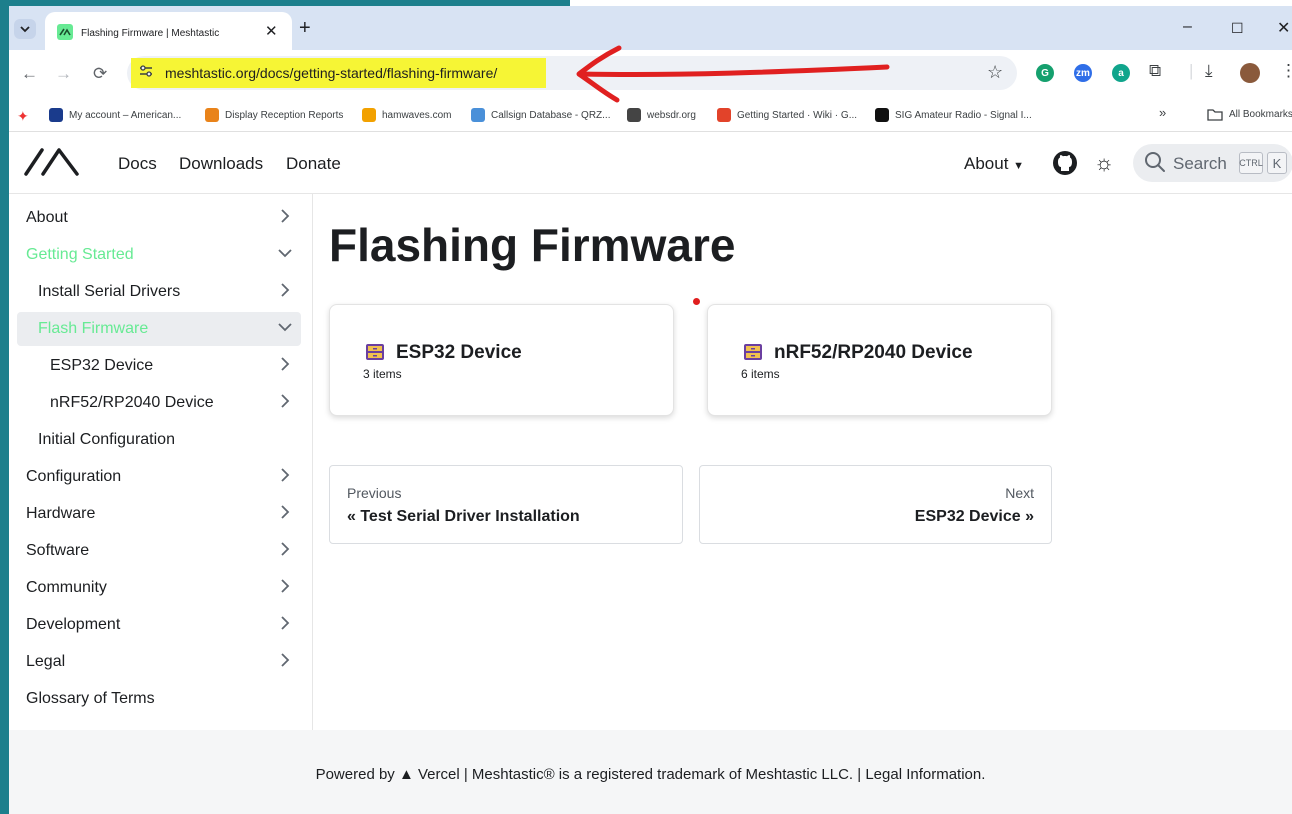 Image resolution: width=1292 pixels, height=814 pixels. What do you see at coordinates (875, 504) in the screenshot?
I see `pager-next: Next ESP32 Device »` at bounding box center [875, 504].